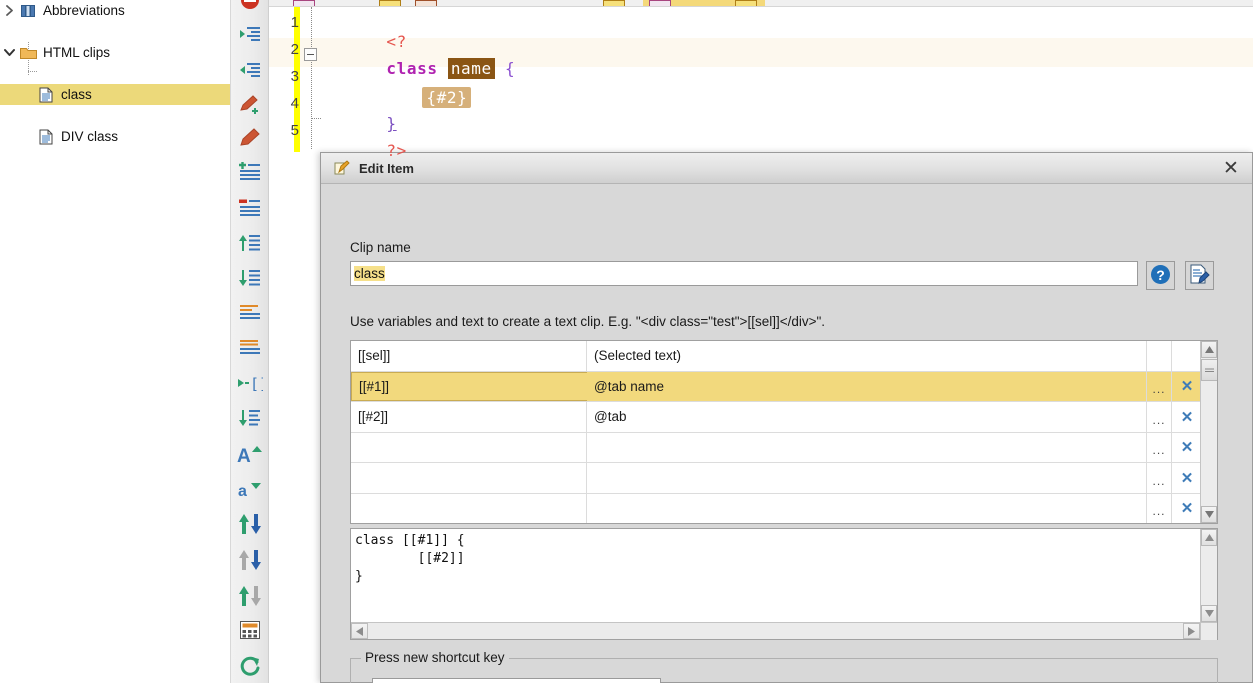  I want to click on dialog-title-bar: Edit Item ✕, so click(786, 168).